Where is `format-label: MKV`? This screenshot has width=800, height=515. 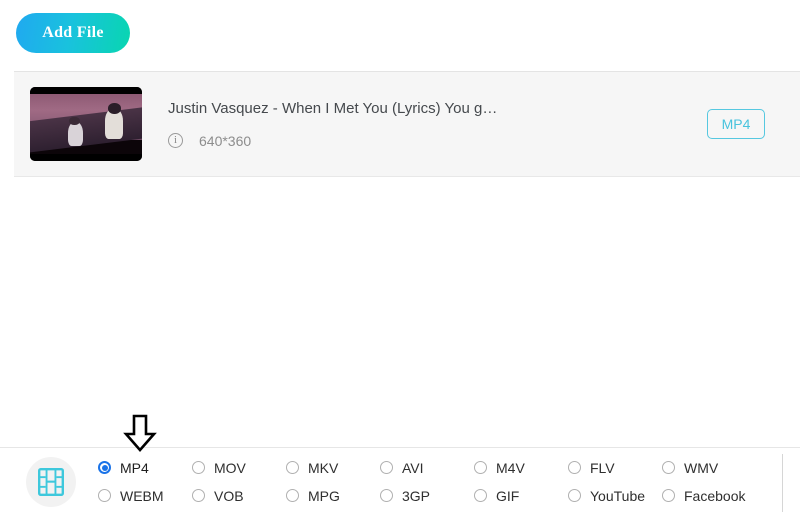
format-label: MKV is located at coordinates (323, 467).